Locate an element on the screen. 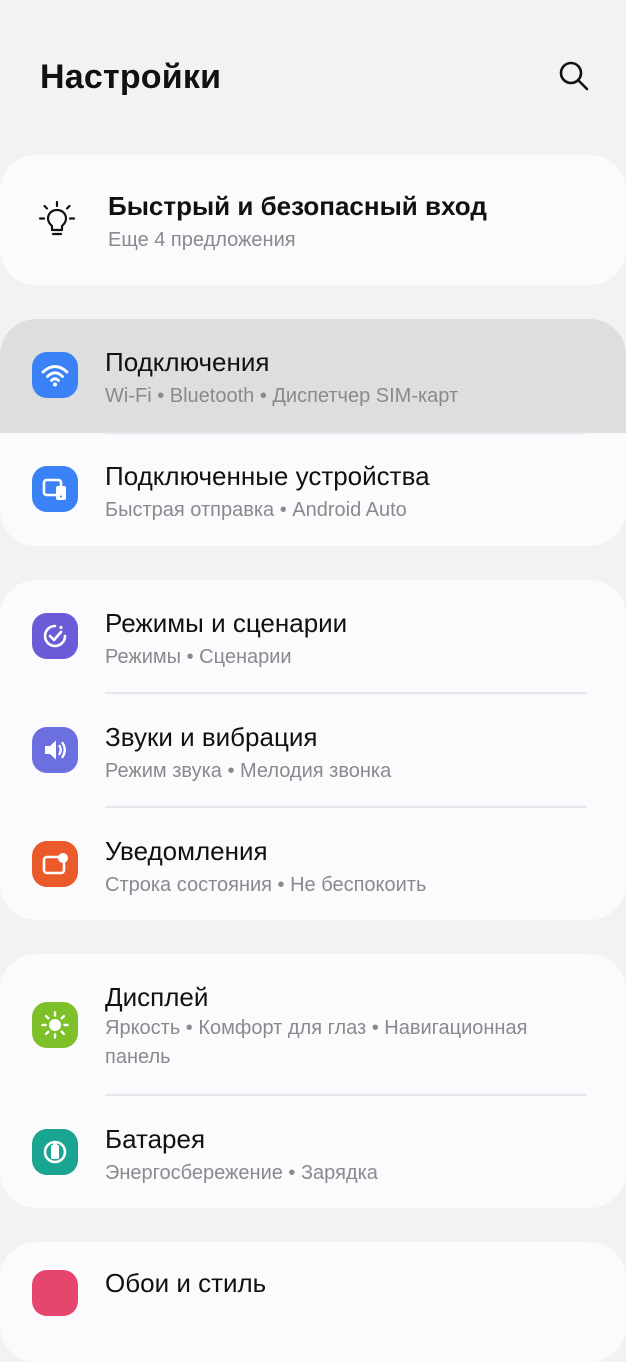 The height and width of the screenshot is (1362, 626). settings-item-modes: Режимы и сценарии Режимы • Сценарии is located at coordinates (313, 636).